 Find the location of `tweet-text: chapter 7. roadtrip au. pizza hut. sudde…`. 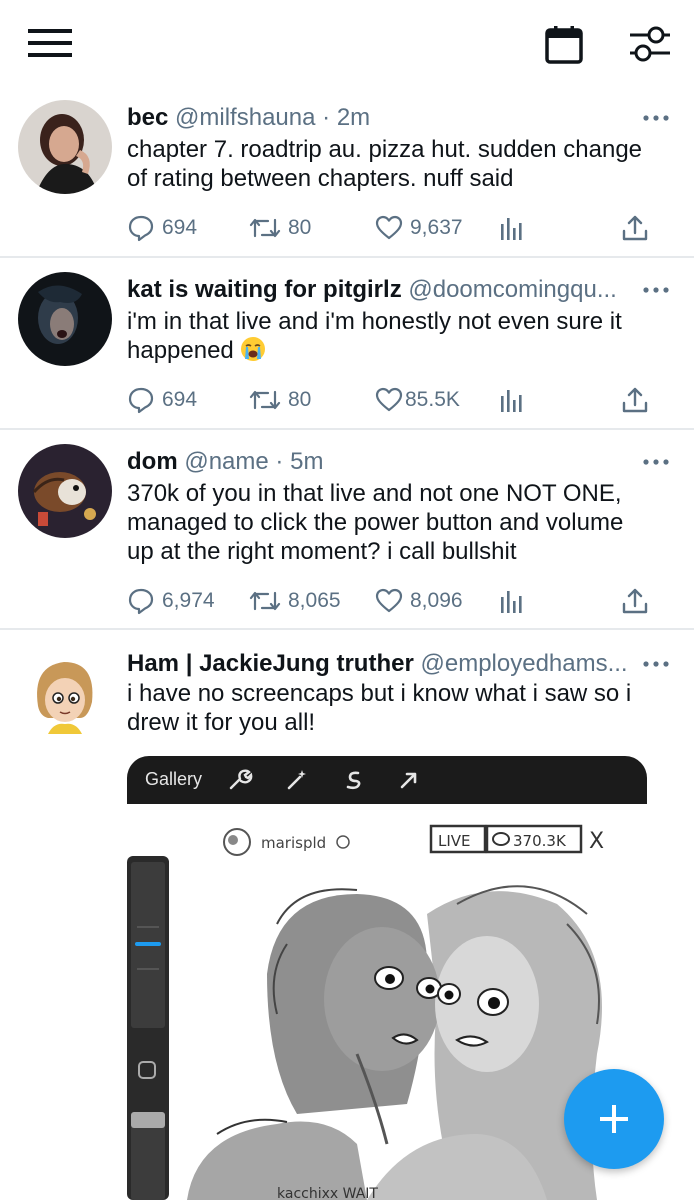

tweet-text: chapter 7. roadtrip au. pizza hut. sudde… is located at coordinates (403, 164).